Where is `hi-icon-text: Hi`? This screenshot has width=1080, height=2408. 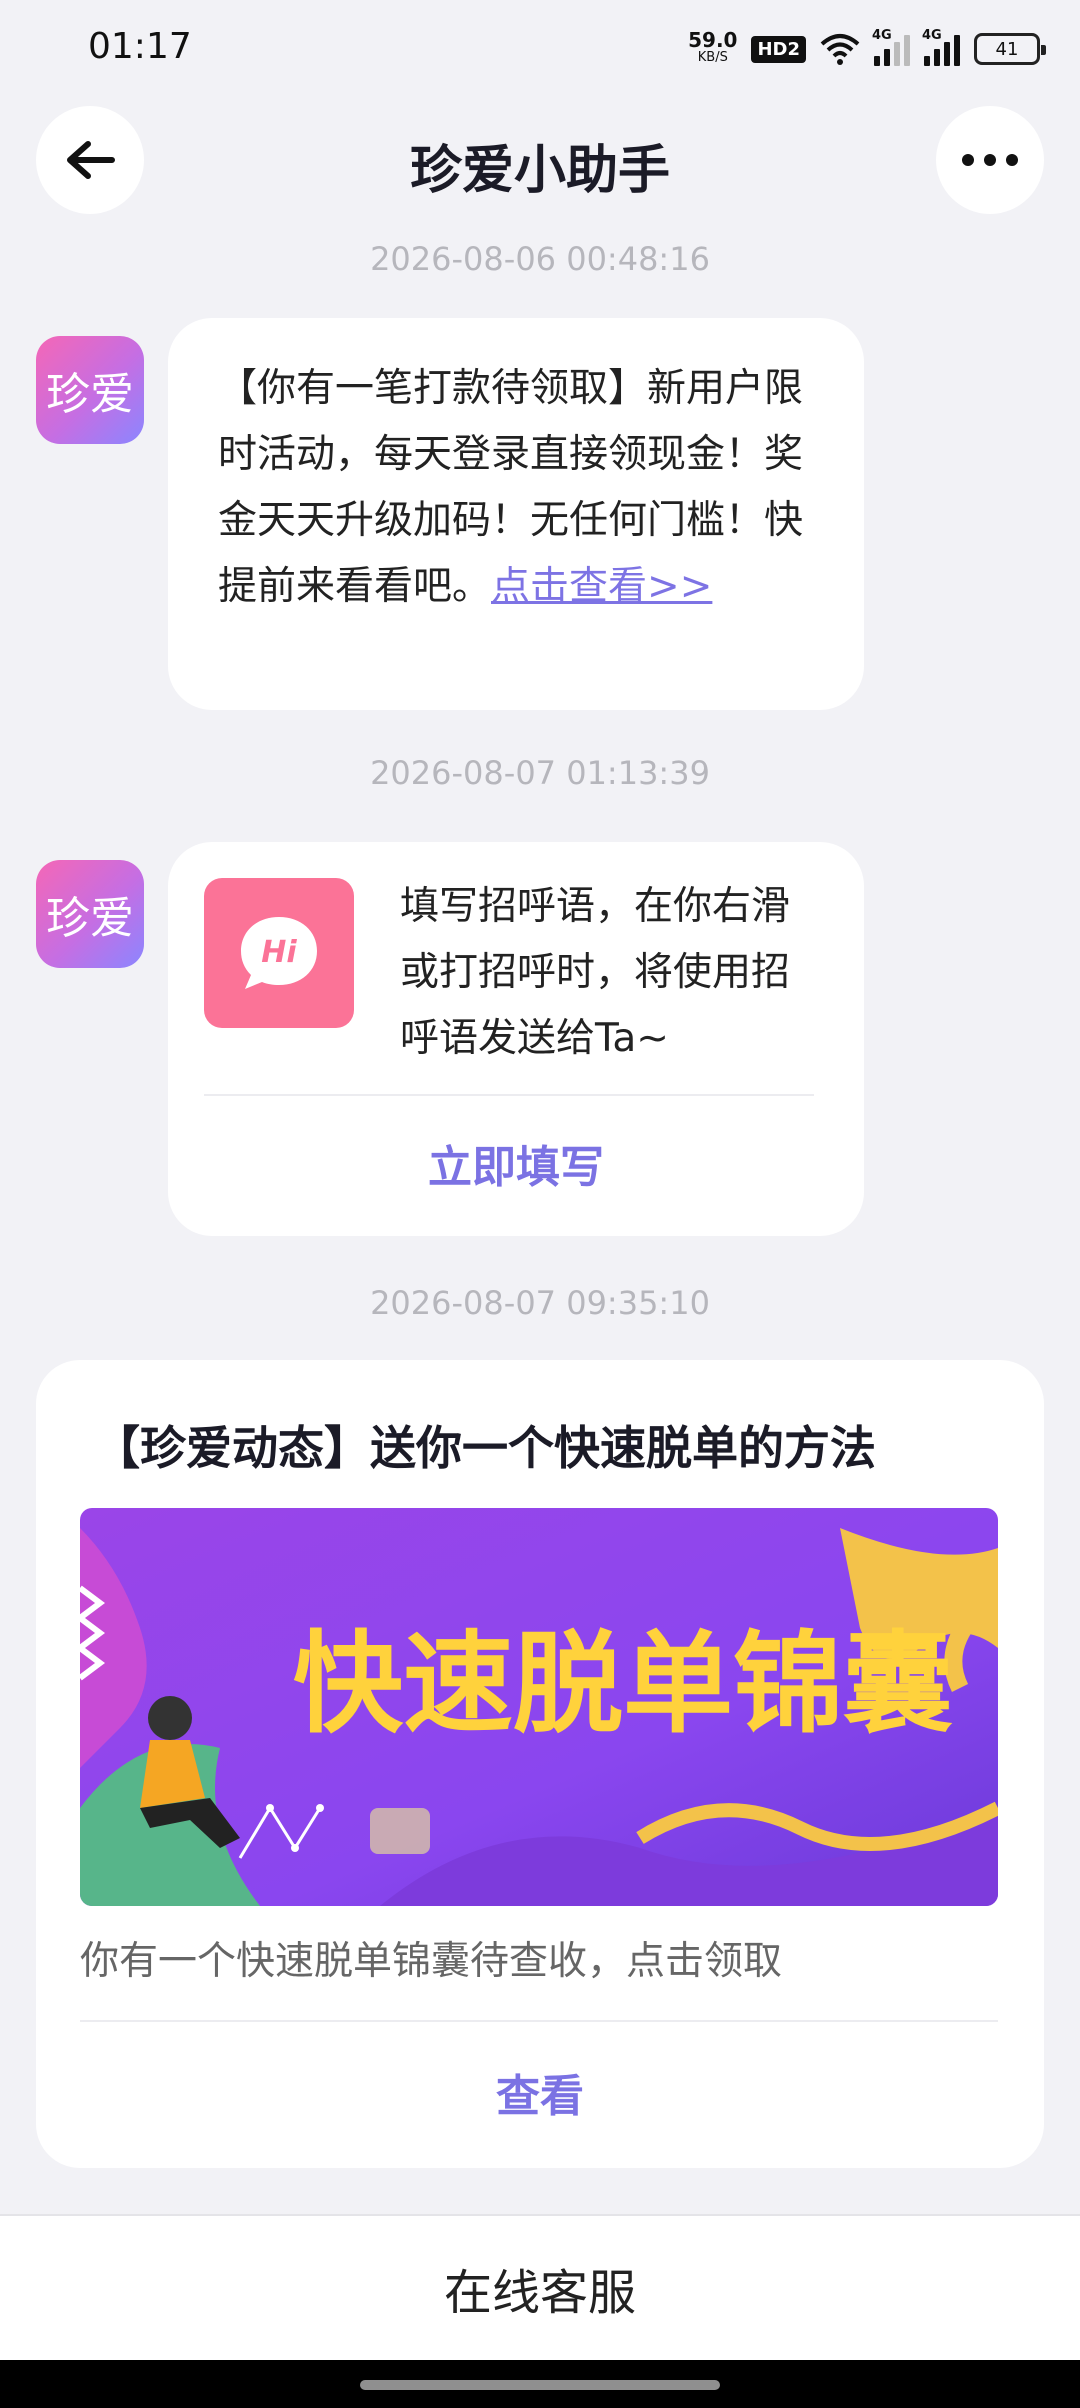 hi-icon-text: Hi is located at coordinates (279, 952).